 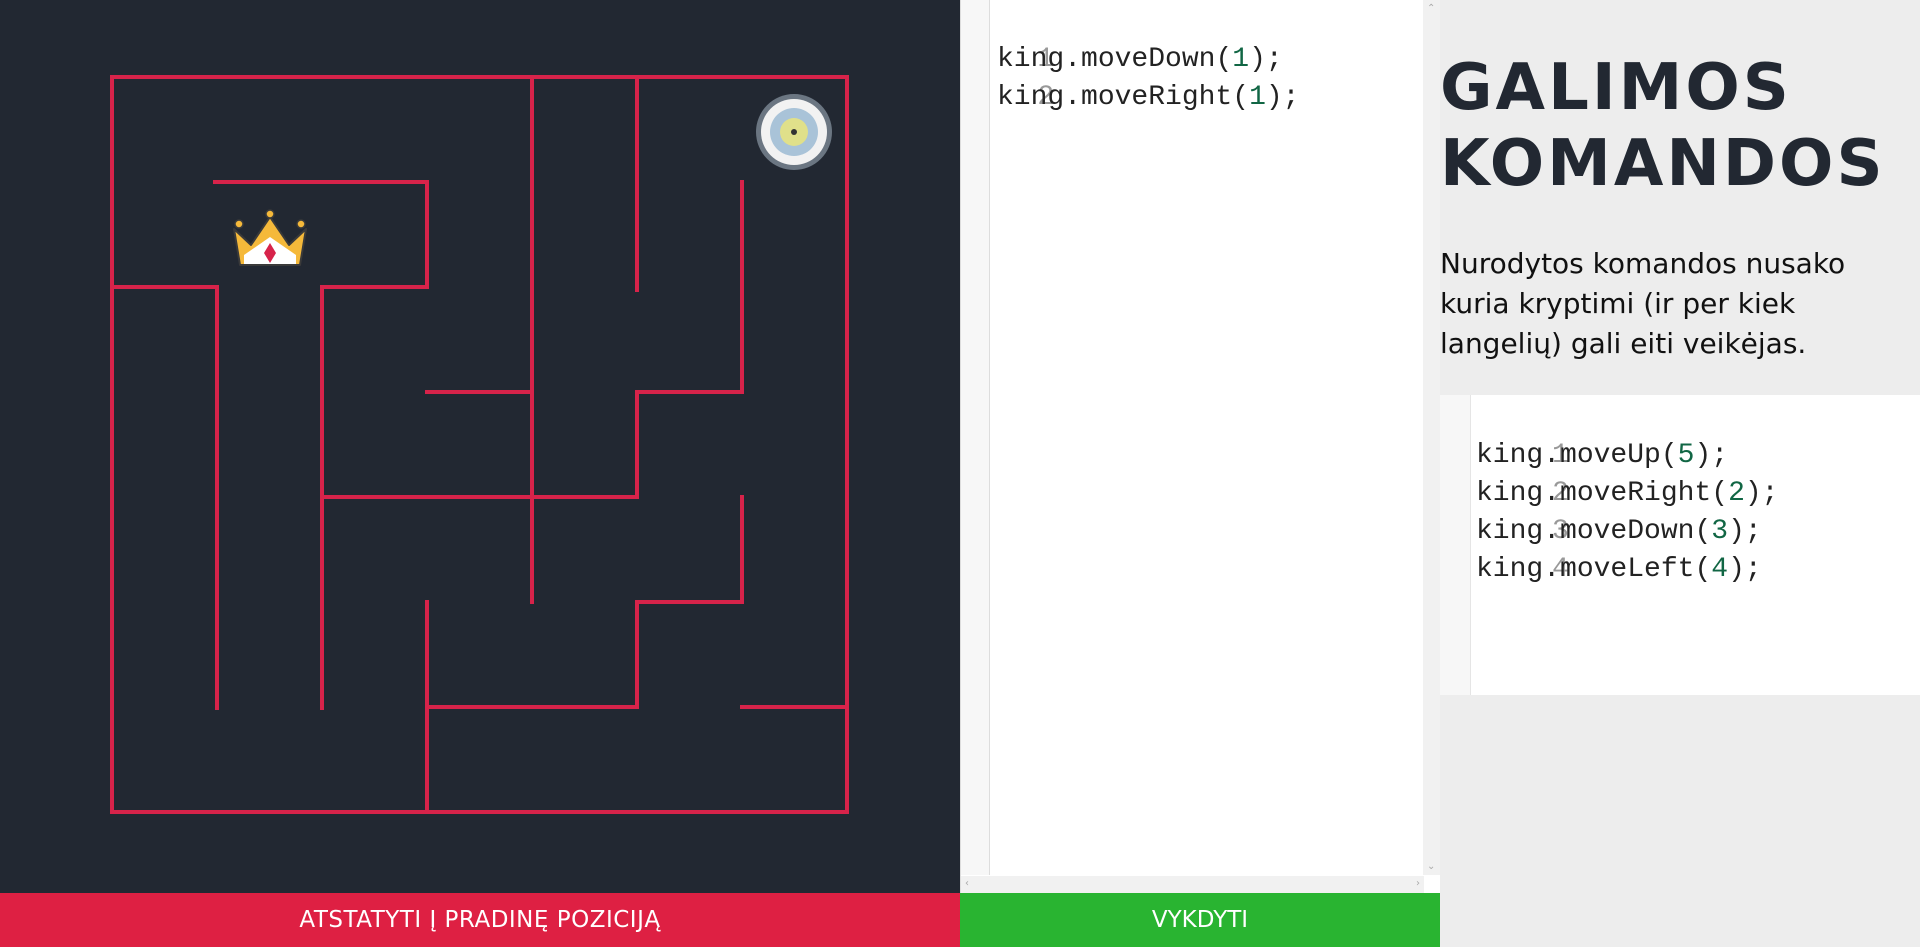 I want to click on commands-title-line-1: GALIMOS, so click(x=1616, y=88).